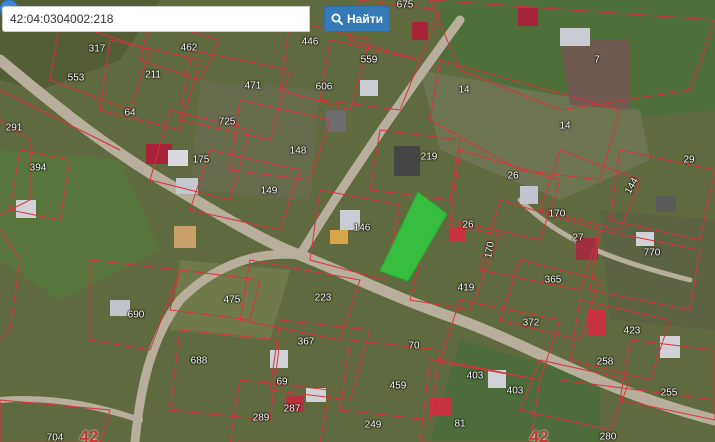  I want to click on parcel-label: 553, so click(76, 78).